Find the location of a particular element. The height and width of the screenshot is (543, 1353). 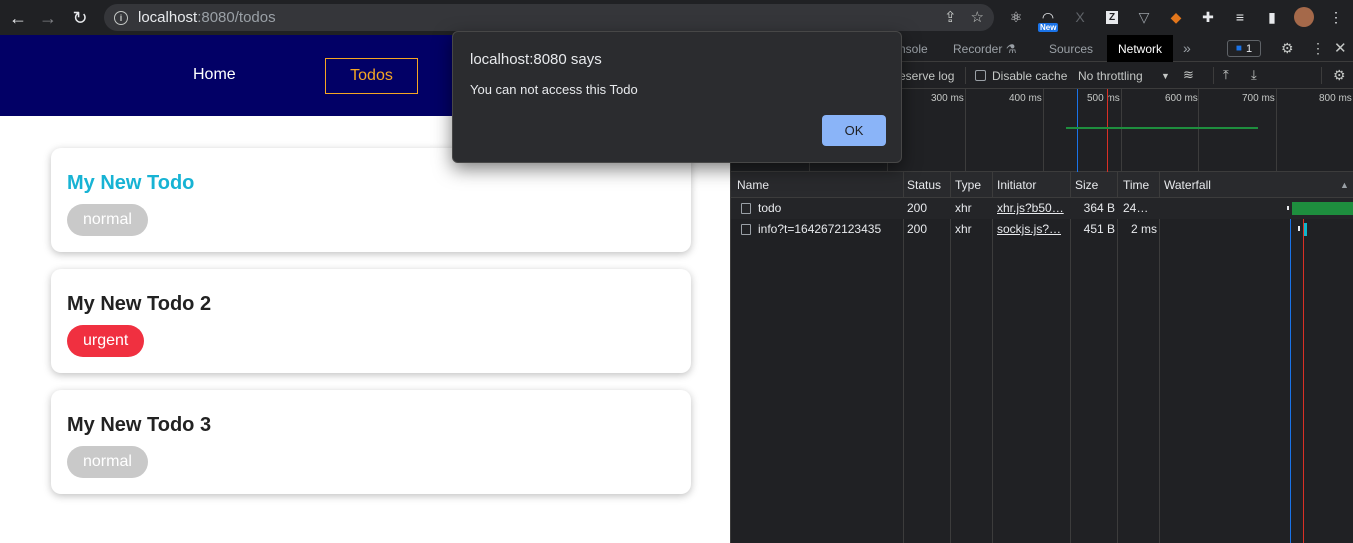

todo-title: My New Todo 2 is located at coordinates (139, 304).